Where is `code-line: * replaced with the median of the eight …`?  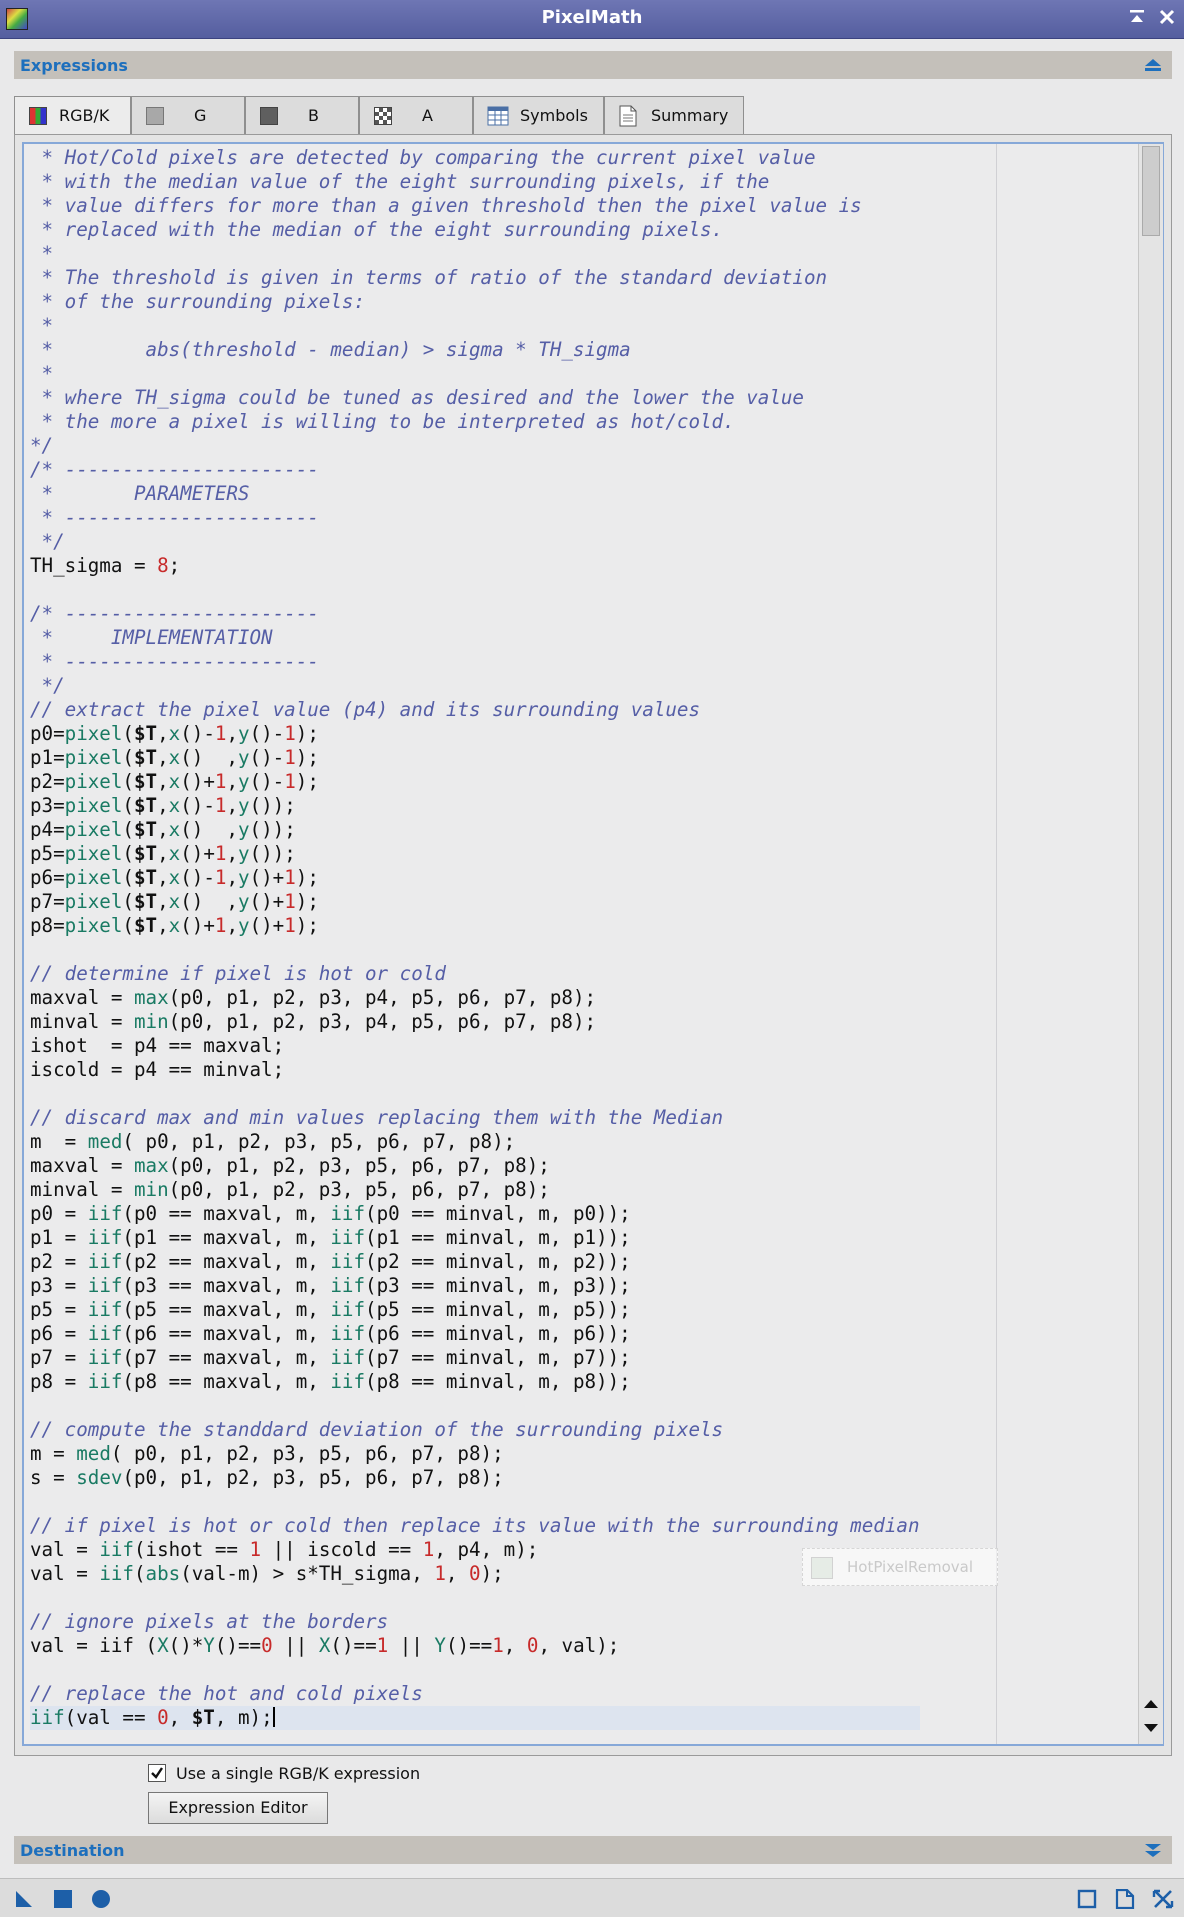 code-line: * replaced with the median of the eight … is located at coordinates (377, 229).